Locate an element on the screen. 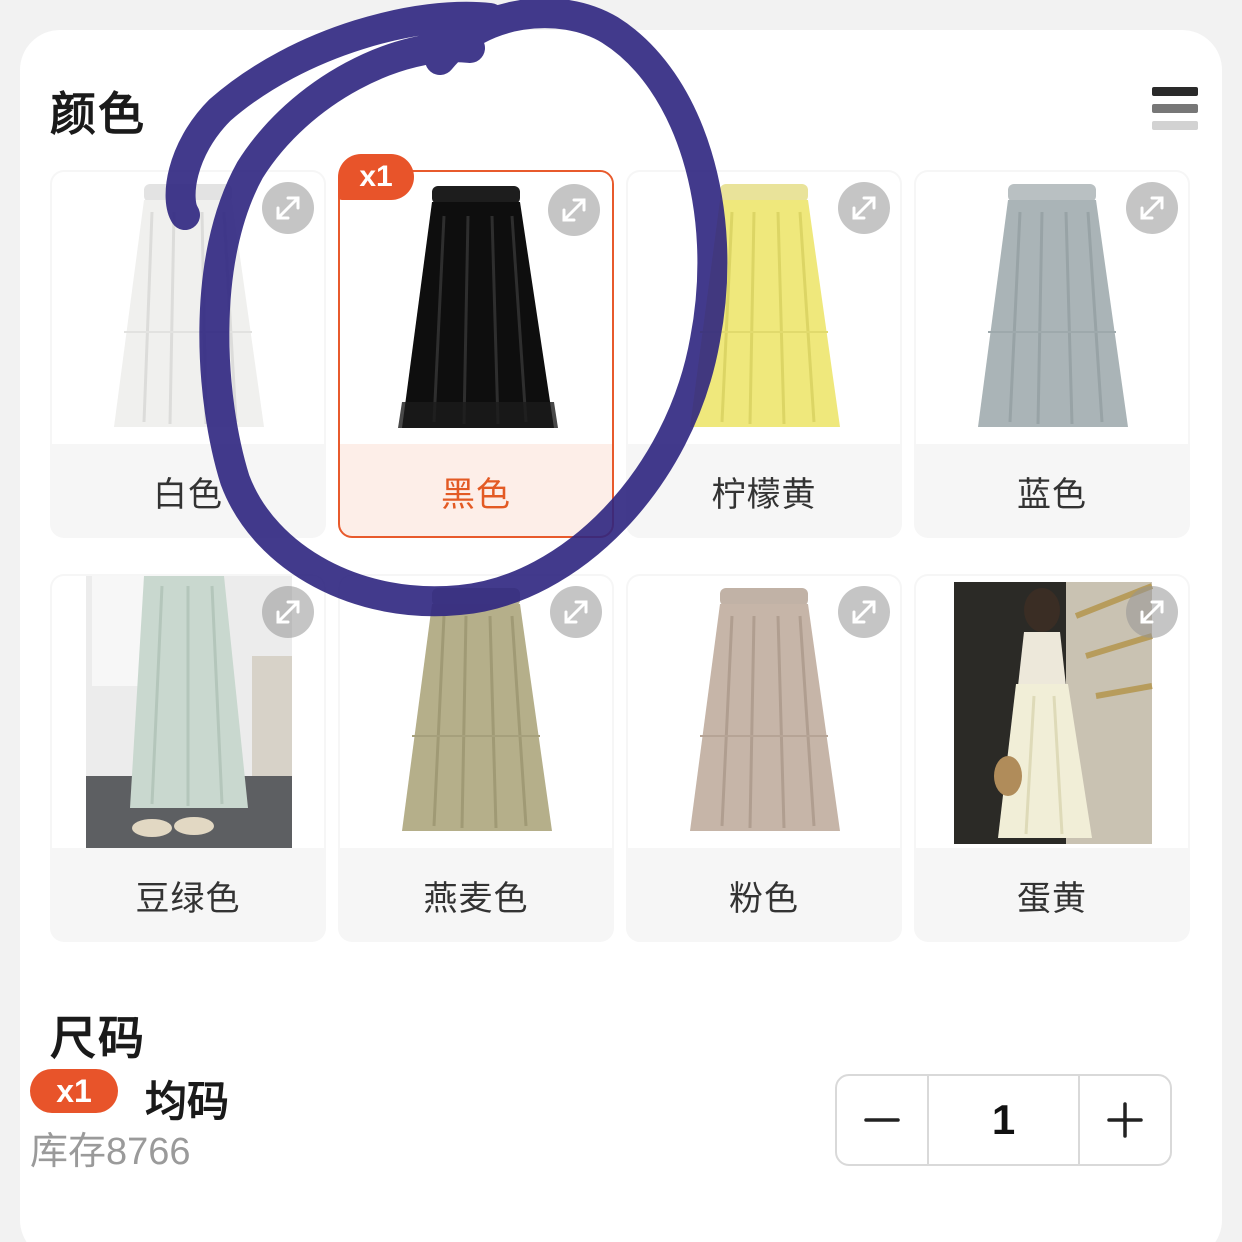  plus-icon is located at coordinates (1125, 1120).